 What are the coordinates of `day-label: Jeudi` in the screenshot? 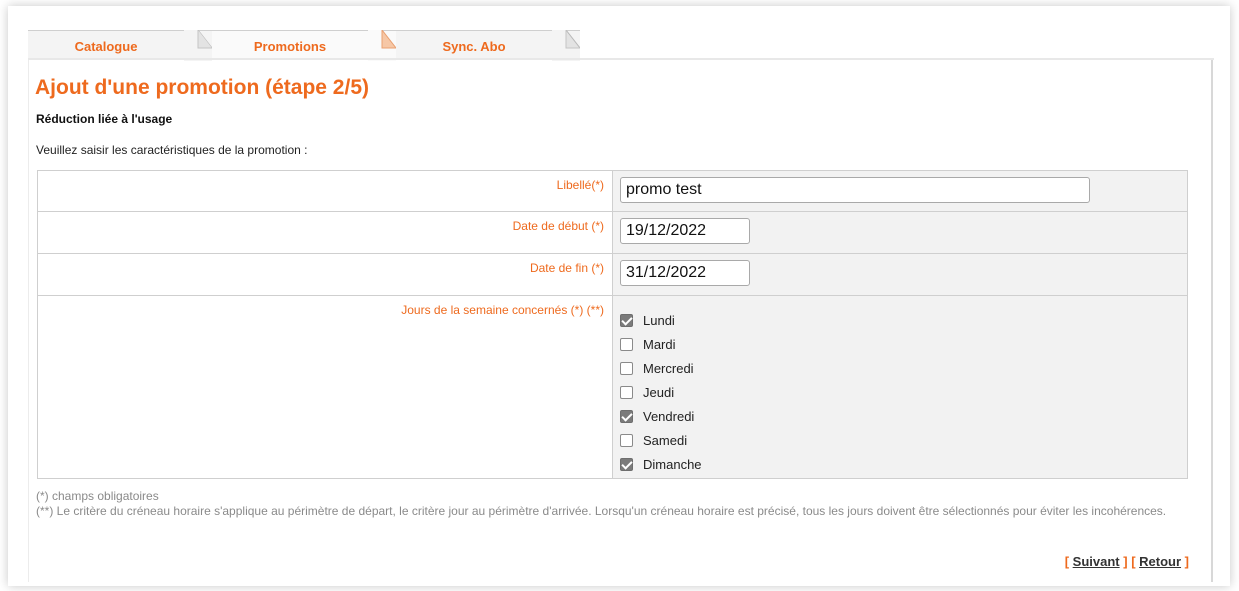 It's located at (659, 392).